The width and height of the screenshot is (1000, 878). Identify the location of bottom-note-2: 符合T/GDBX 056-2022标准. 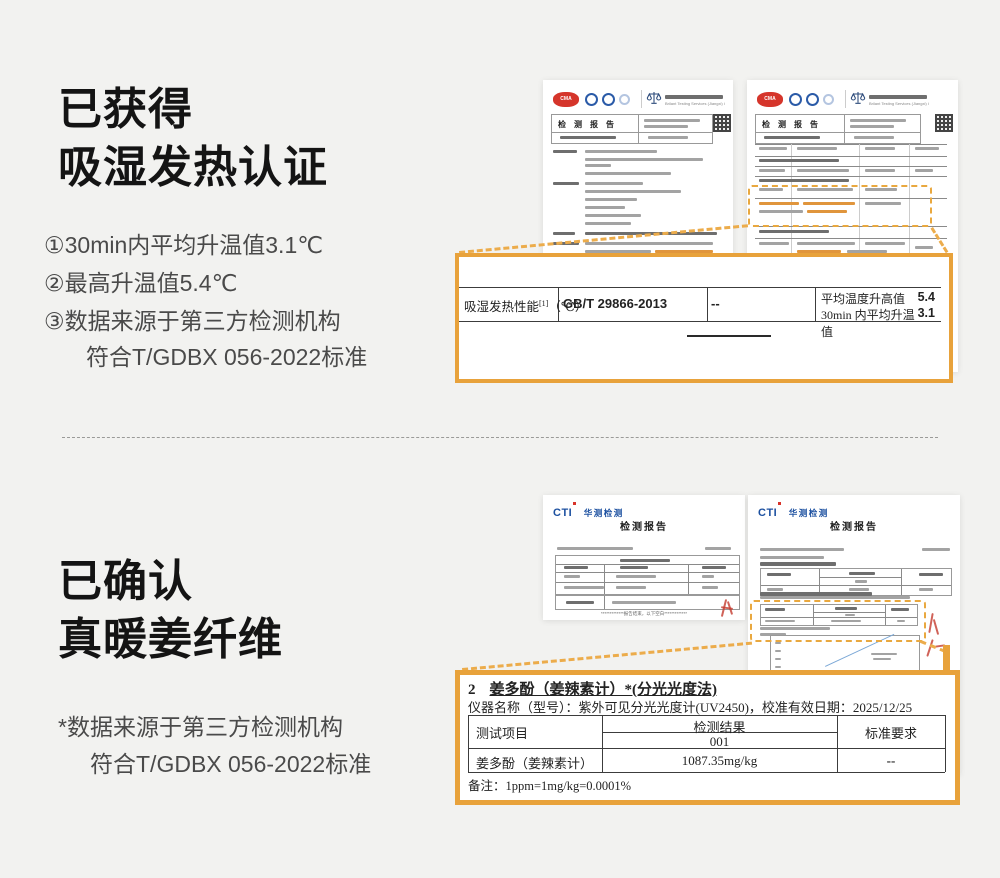
(231, 764).